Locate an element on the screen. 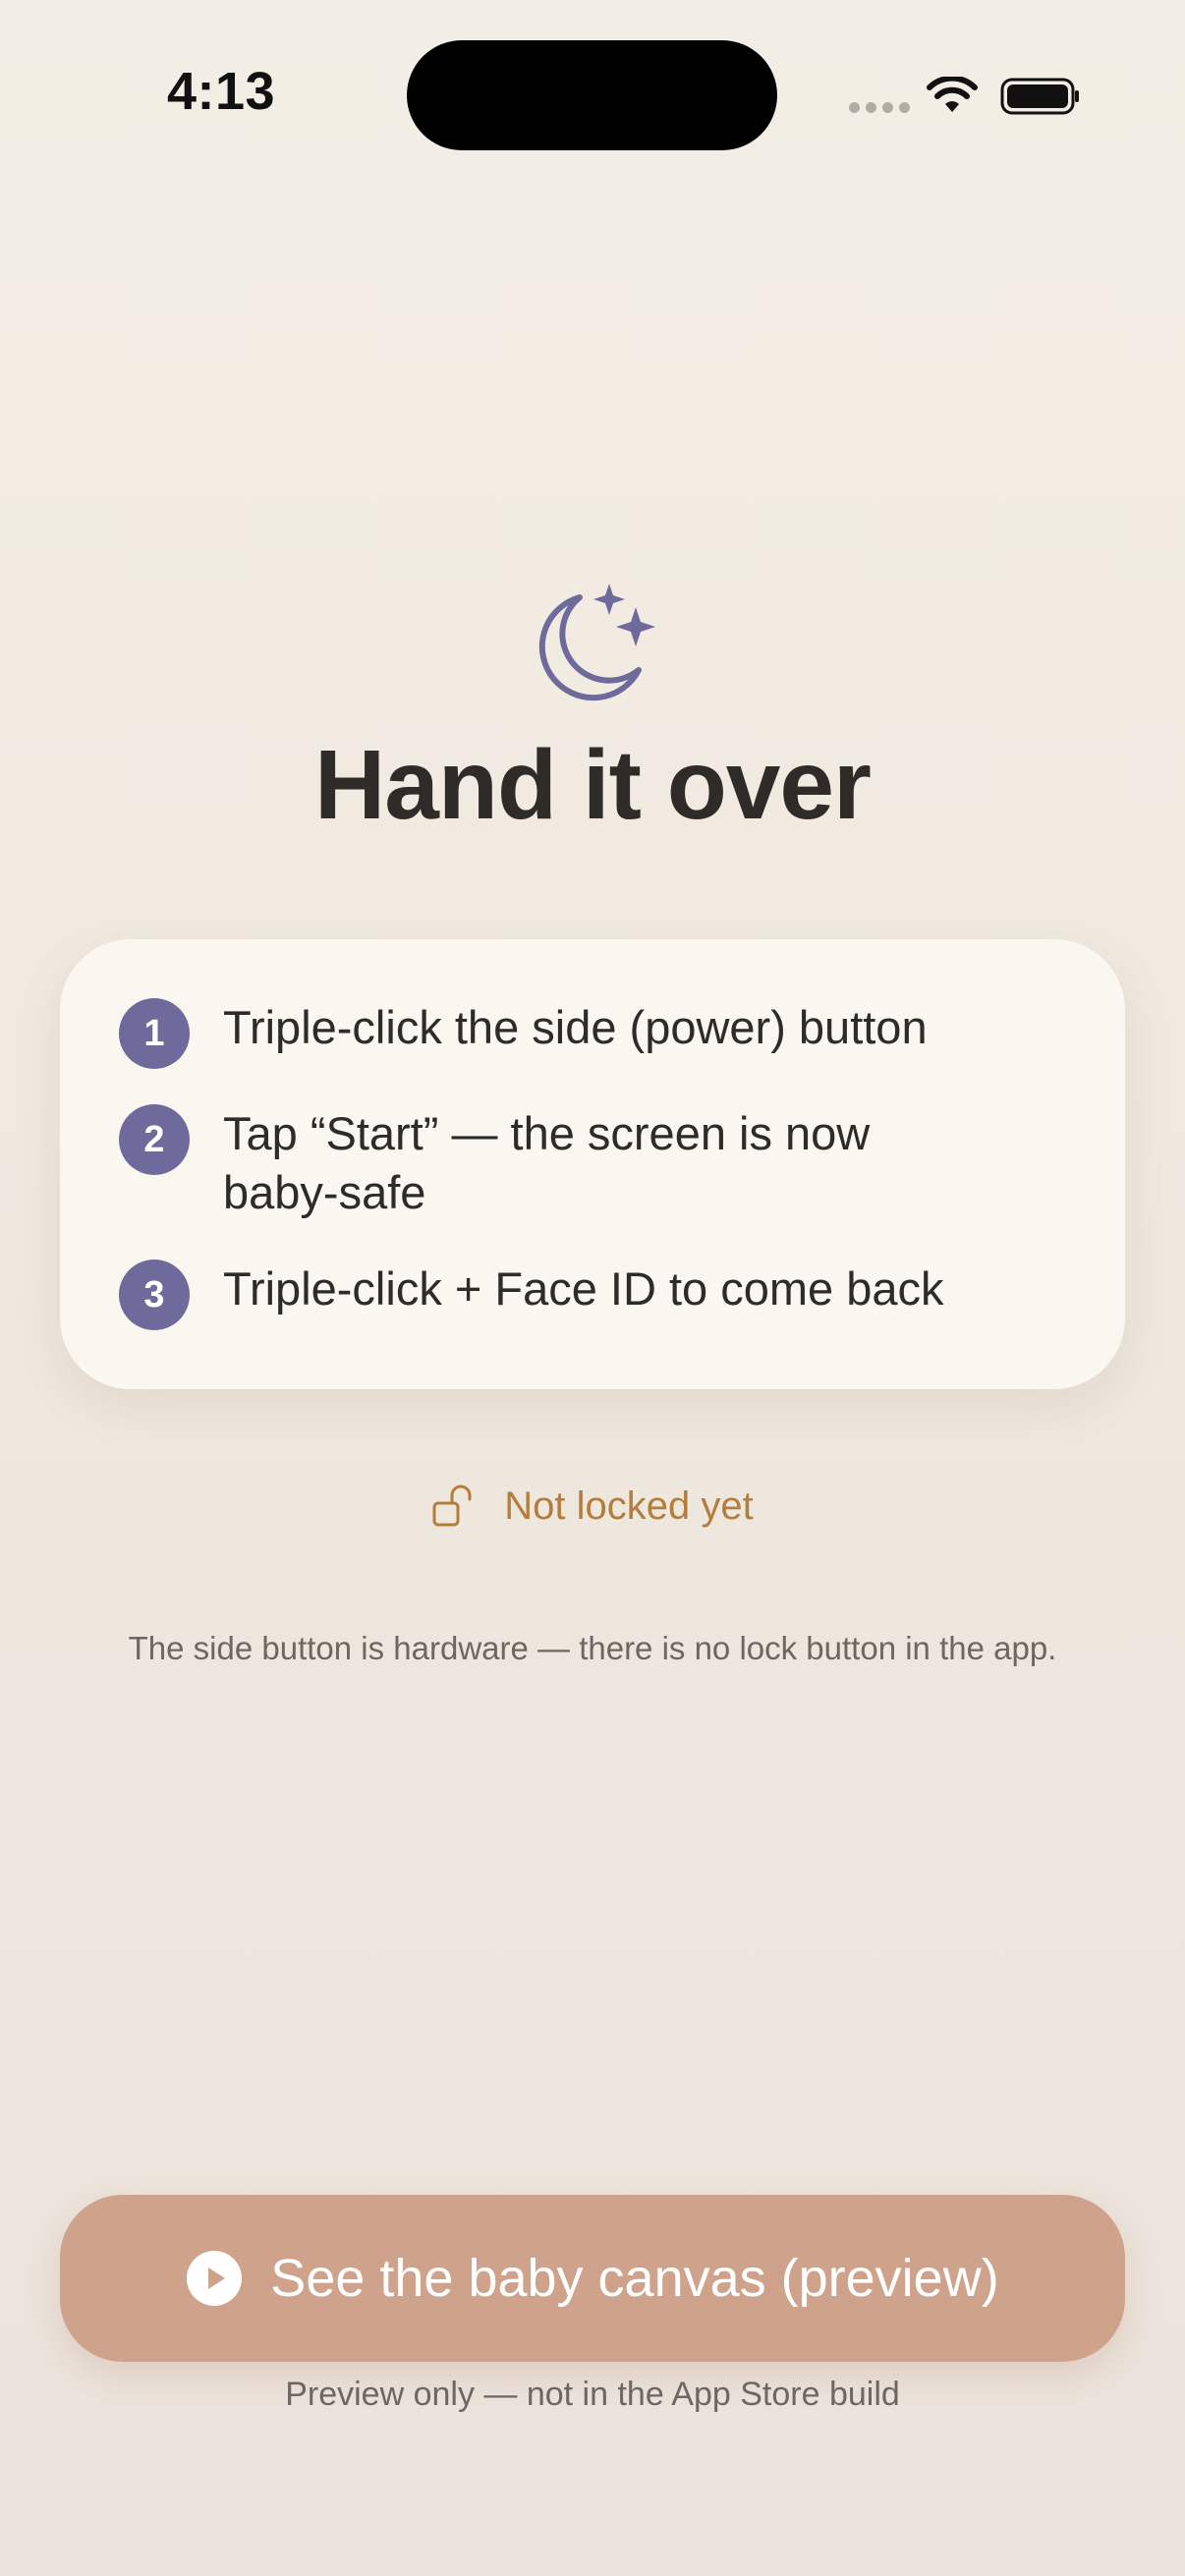 The image size is (1185, 2576). moon-stars-icon is located at coordinates (596, 642).